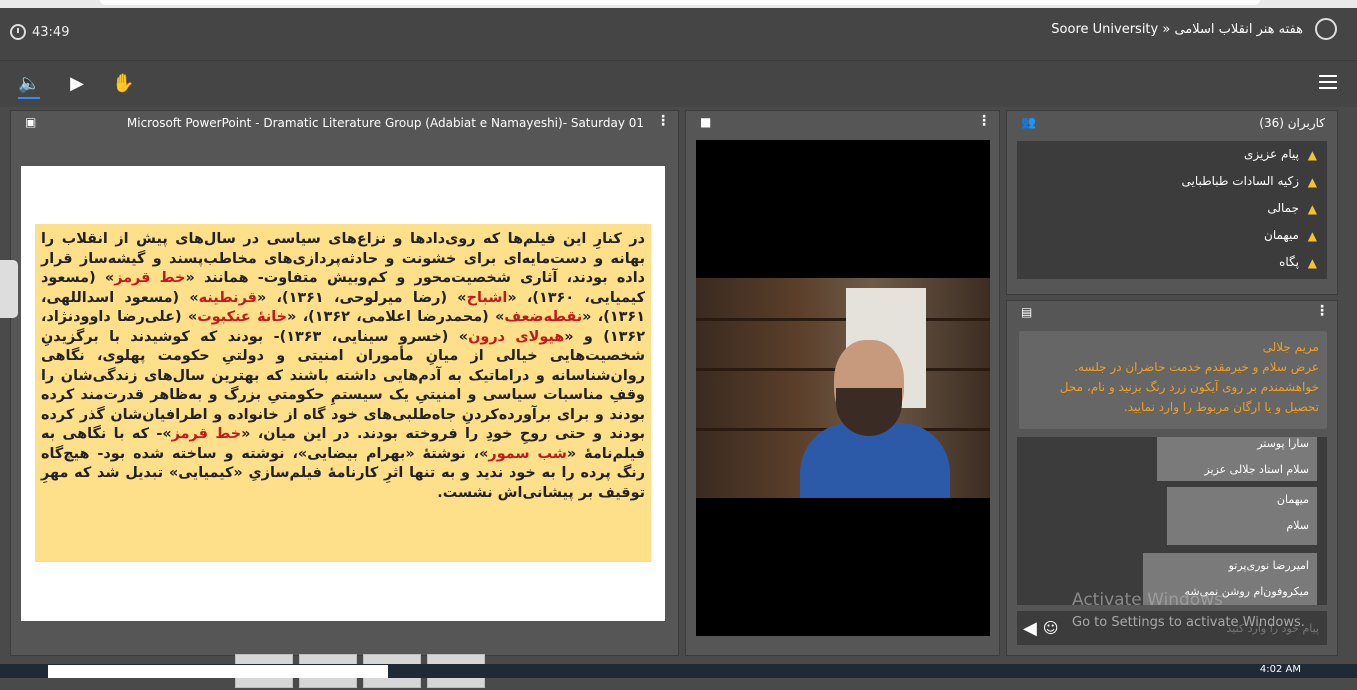 This screenshot has width=1357, height=690. I want to click on slide-highlight: خانۀ عنکبوت, so click(242, 317).